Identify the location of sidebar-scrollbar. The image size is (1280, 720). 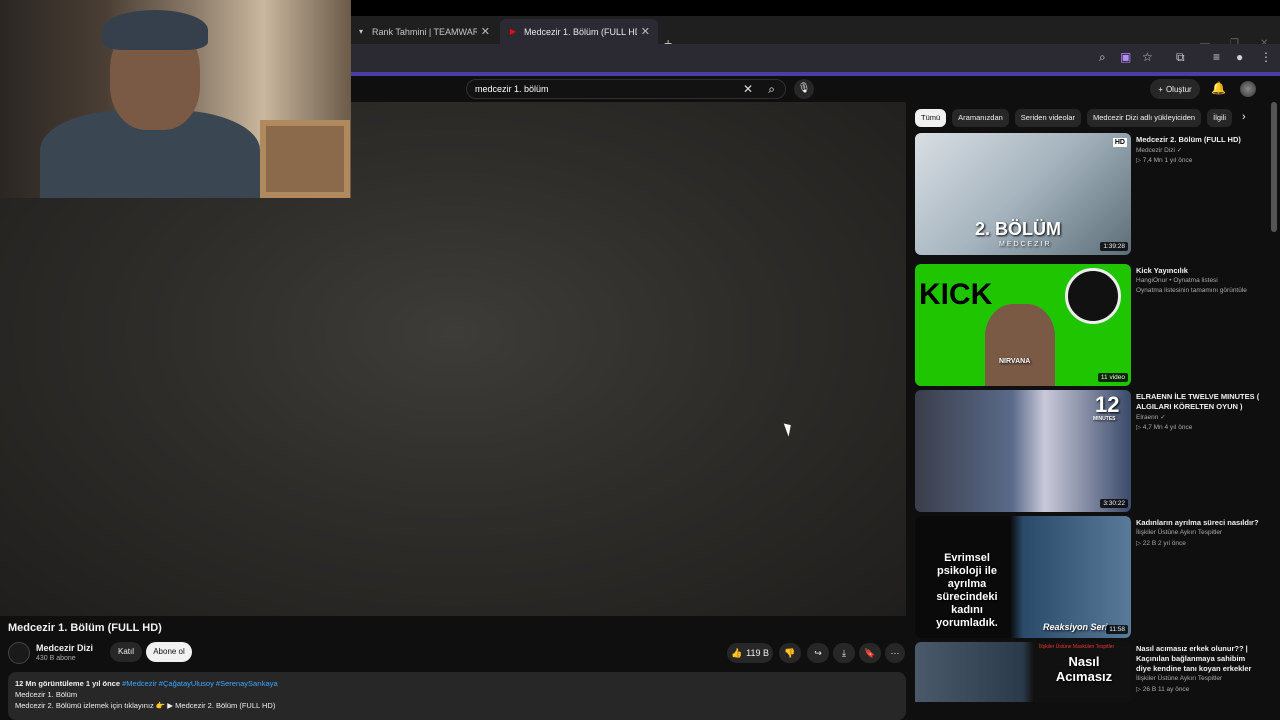
(1274, 167).